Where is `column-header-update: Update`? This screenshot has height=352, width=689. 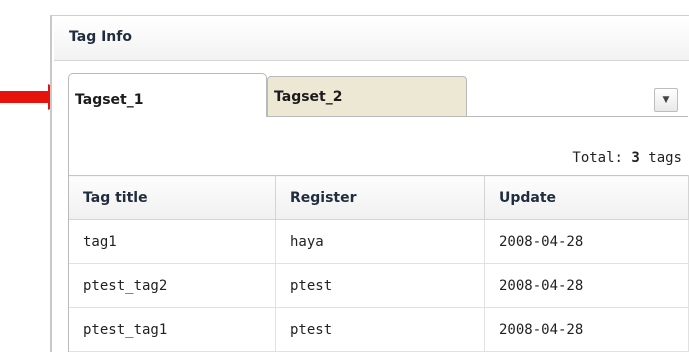 column-header-update: Update is located at coordinates (586, 197).